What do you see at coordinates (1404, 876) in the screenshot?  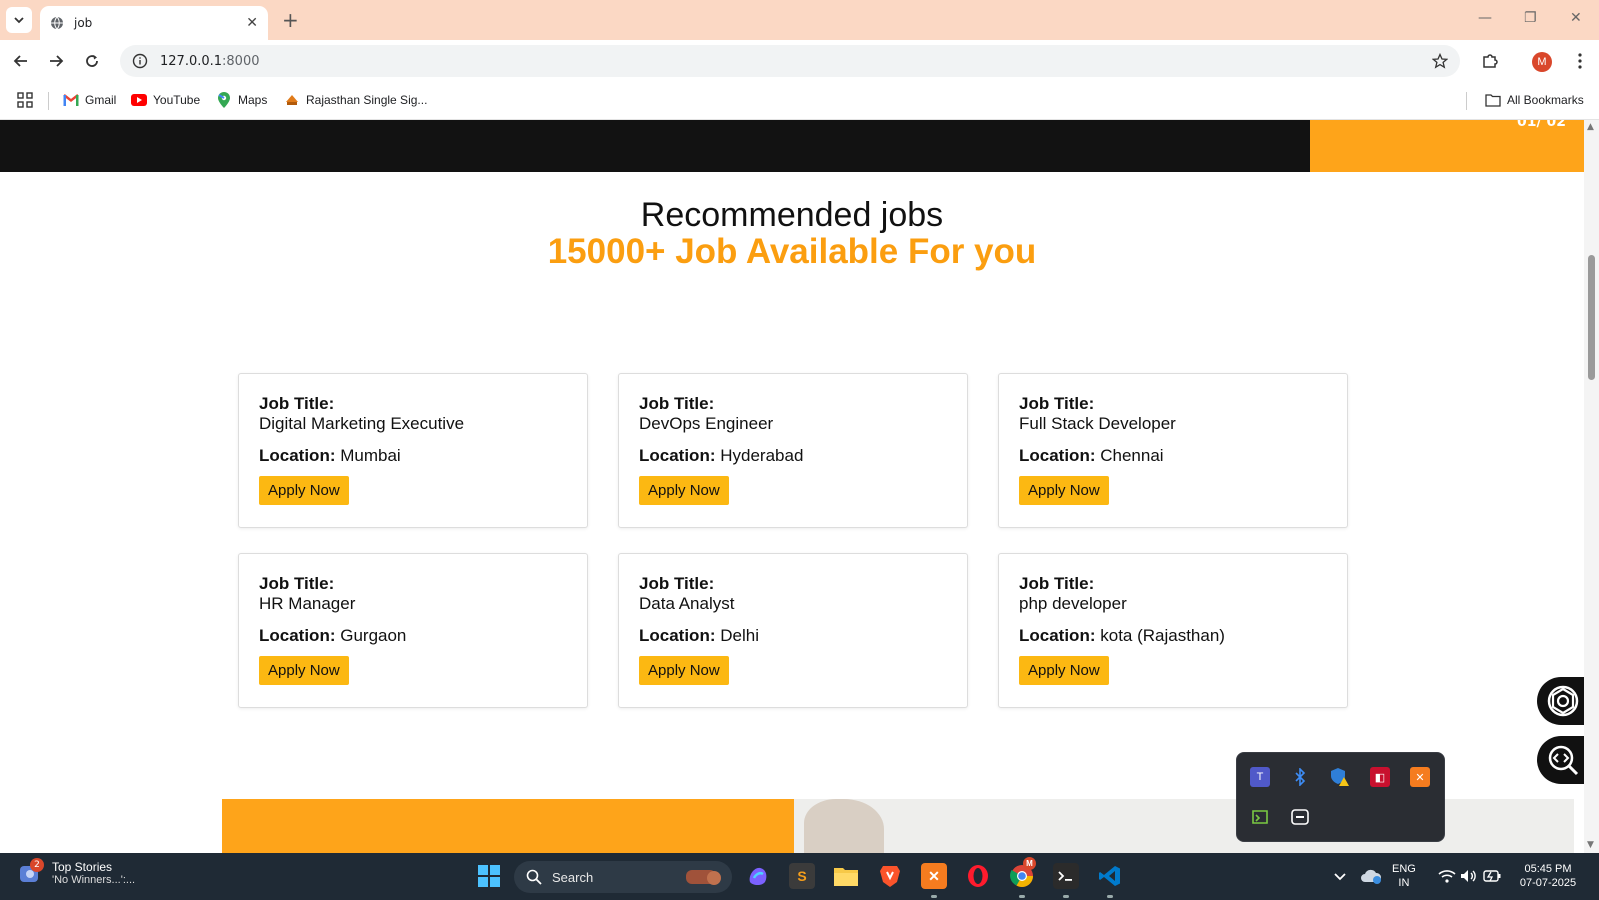 I see `input-language: ENG IN` at bounding box center [1404, 876].